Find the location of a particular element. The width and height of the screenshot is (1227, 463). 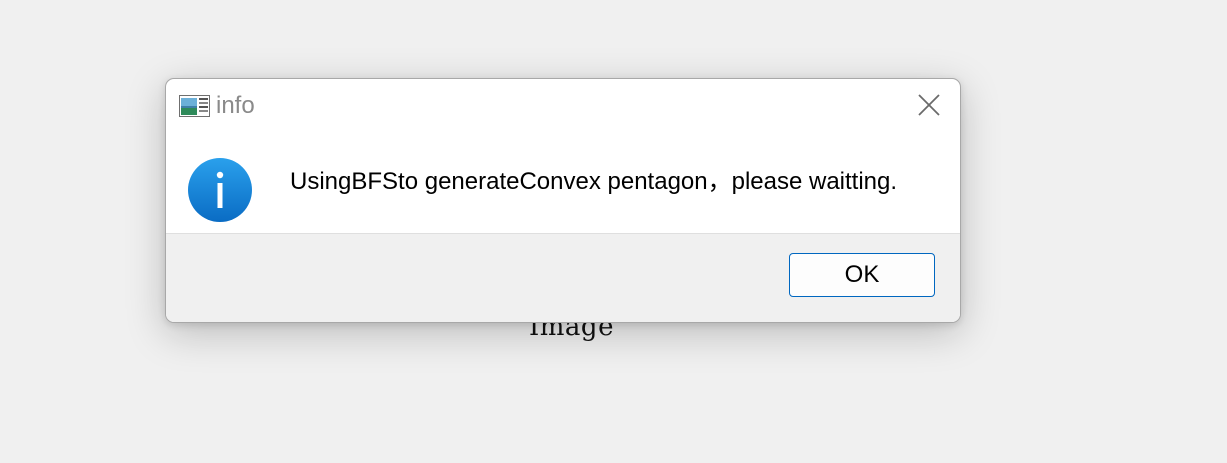

dialog-title: info is located at coordinates (235, 105).